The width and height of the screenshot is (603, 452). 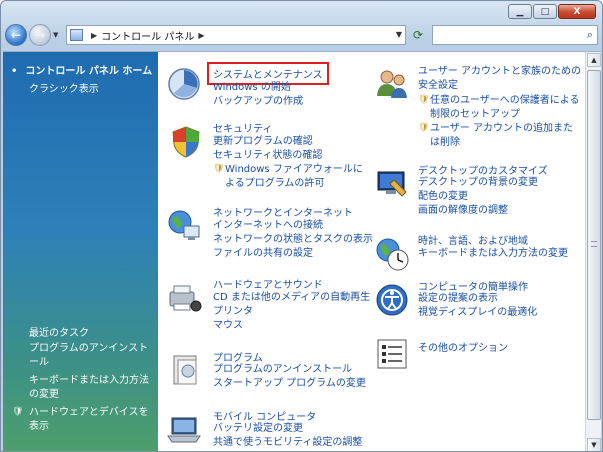 I want to click on address-bar: ▶ コントロール パネル ▶ ▼, so click(x=236, y=35).